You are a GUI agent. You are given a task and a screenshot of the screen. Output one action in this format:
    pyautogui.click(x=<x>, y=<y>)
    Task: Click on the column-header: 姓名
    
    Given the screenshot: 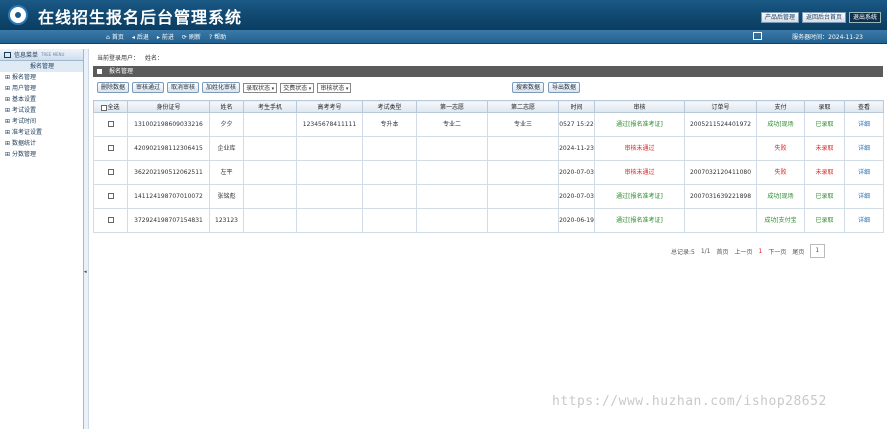 What is the action you would take?
    pyautogui.click(x=226, y=106)
    